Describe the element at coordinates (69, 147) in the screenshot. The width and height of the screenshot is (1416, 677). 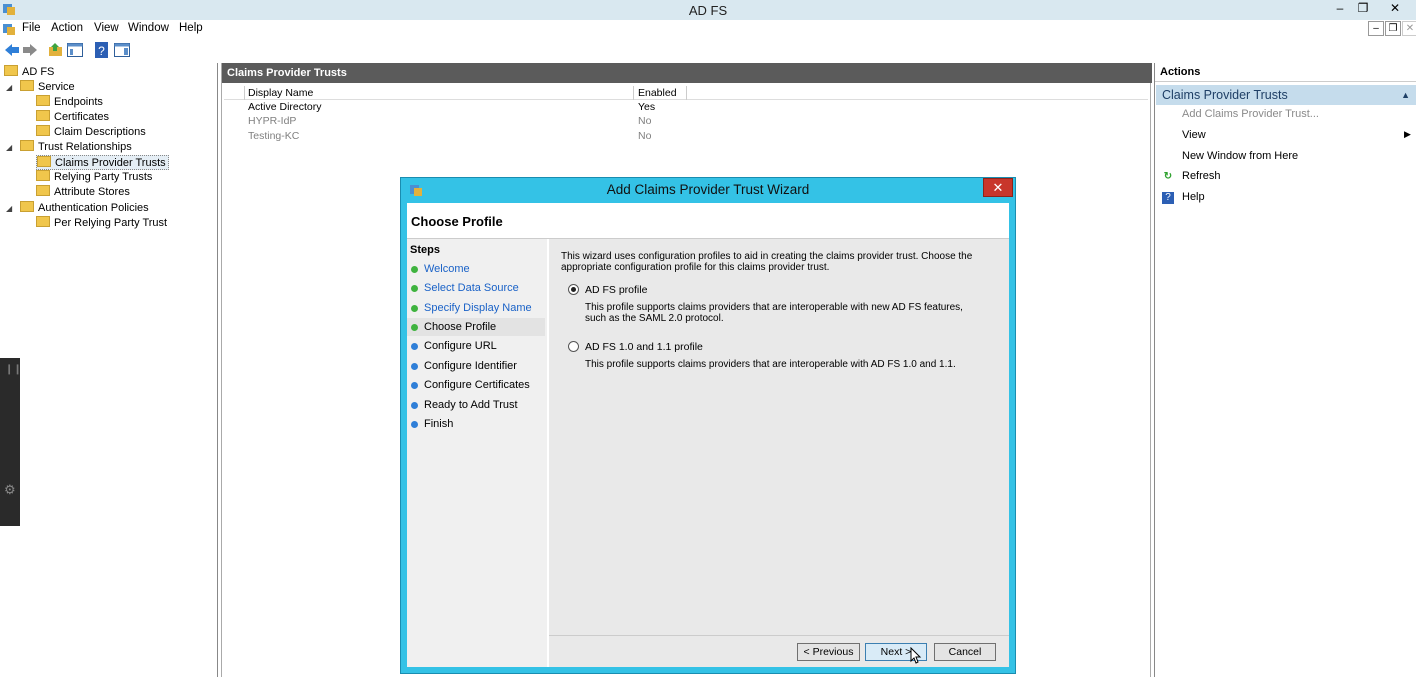
I see `tree-node-trust-relationships: ◢ Trust Relationships` at that location.